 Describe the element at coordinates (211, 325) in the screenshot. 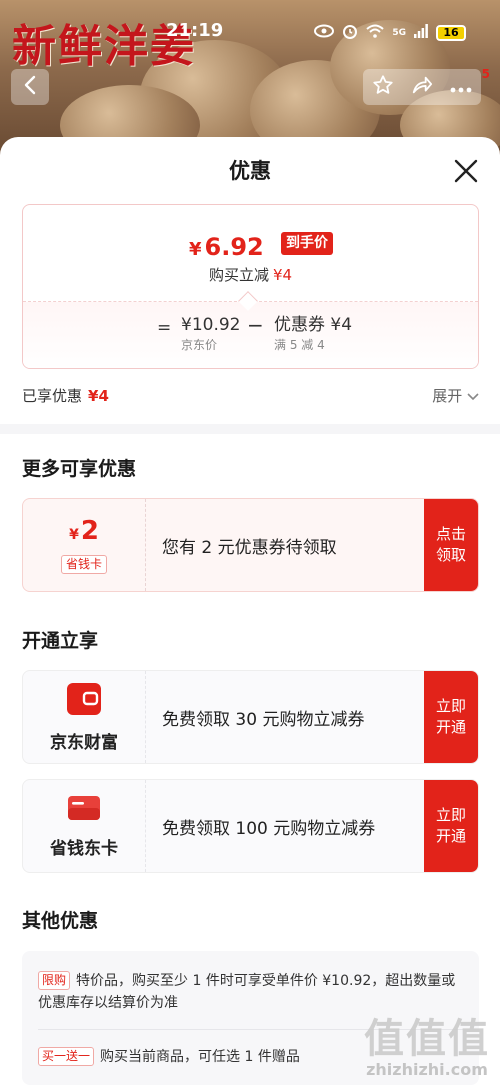

I see `jd-price-value: ¥10.92` at that location.